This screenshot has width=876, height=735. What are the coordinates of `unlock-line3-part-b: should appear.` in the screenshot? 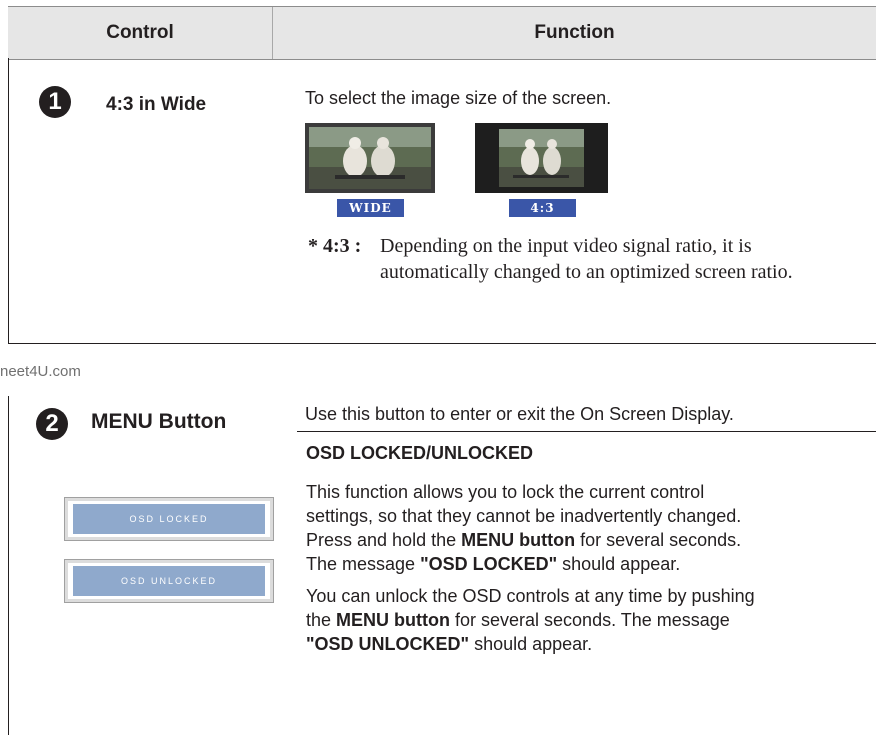 It's located at (531, 644).